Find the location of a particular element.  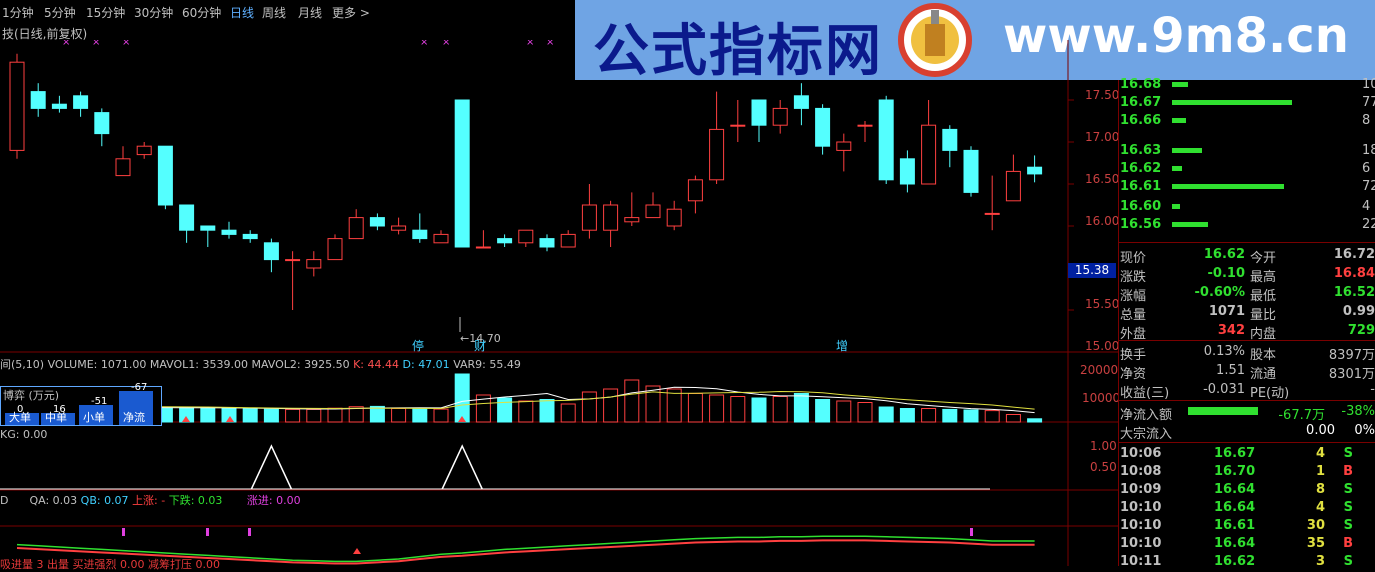

quote-value: 16.52 is located at coordinates (1354, 292).